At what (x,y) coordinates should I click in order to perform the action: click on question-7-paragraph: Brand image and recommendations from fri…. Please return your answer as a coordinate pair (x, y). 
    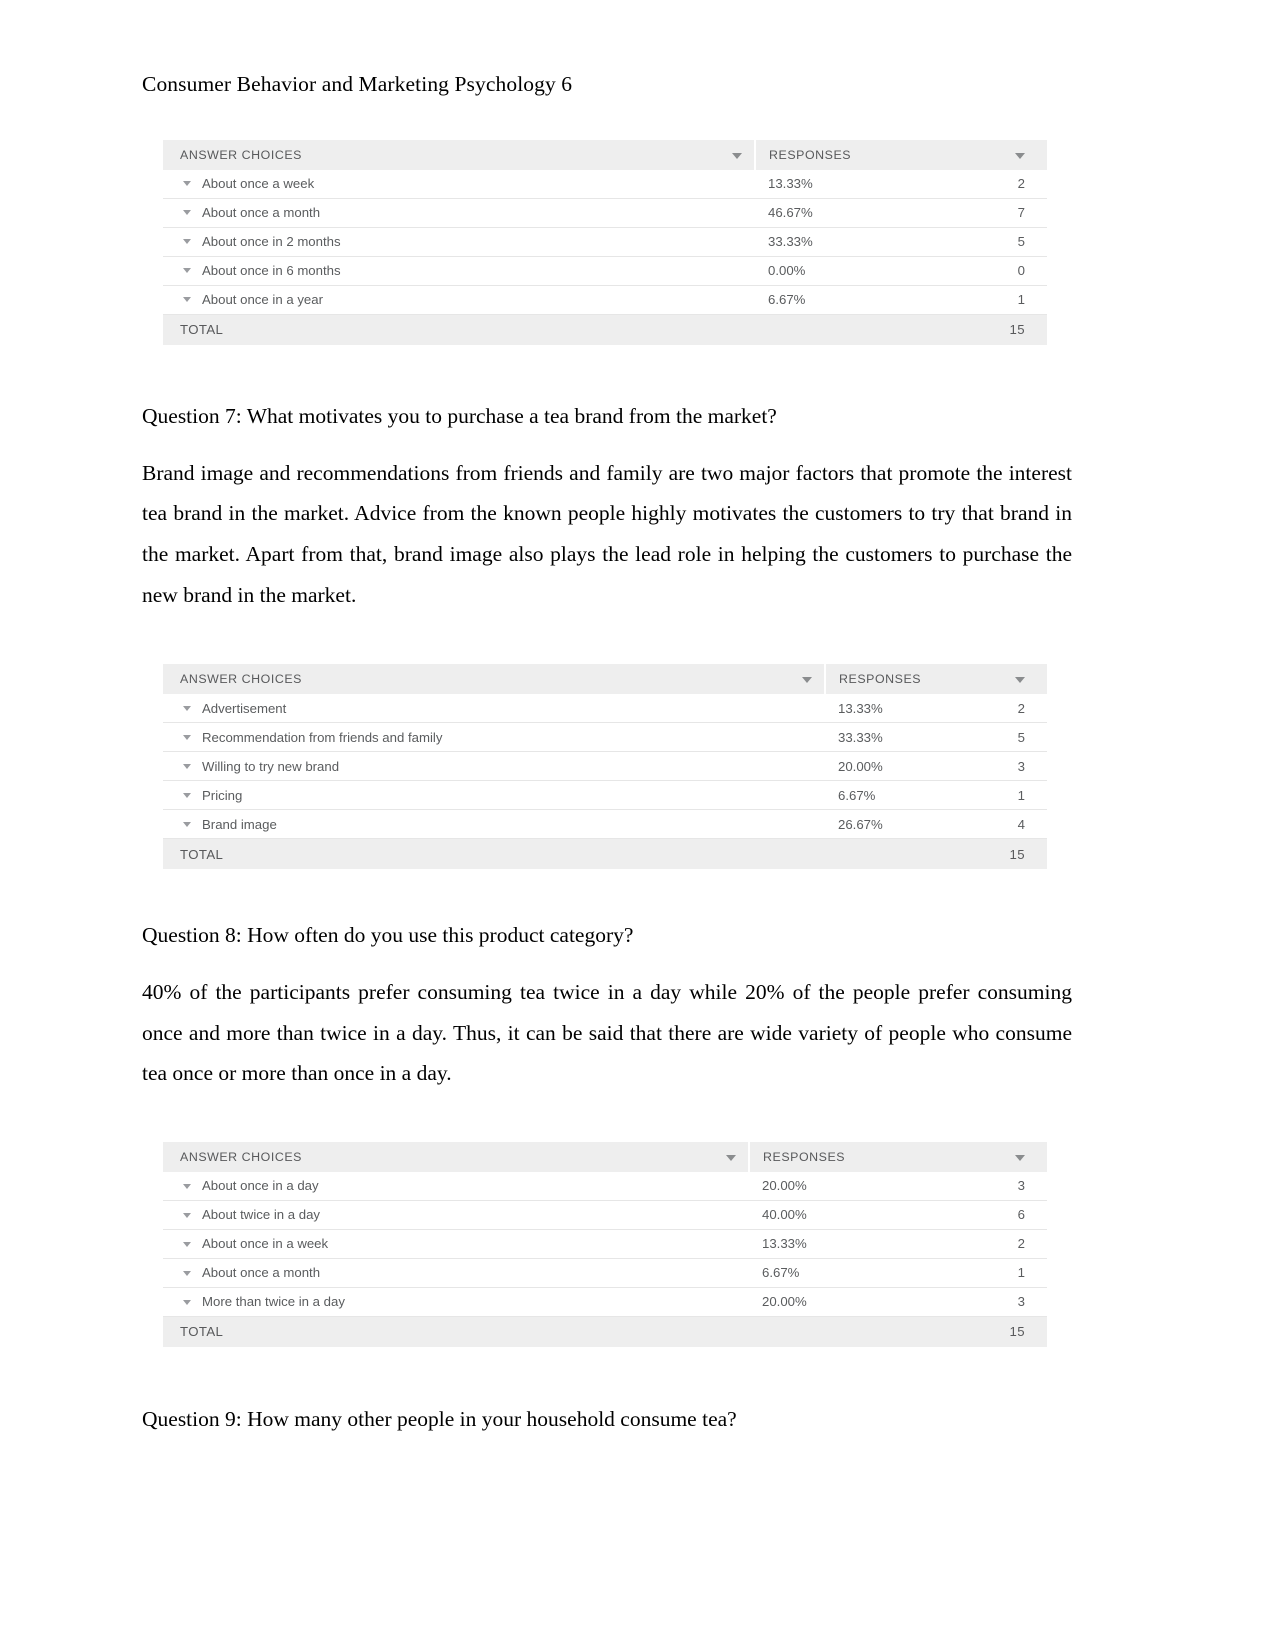
    Looking at the image, I should click on (607, 533).